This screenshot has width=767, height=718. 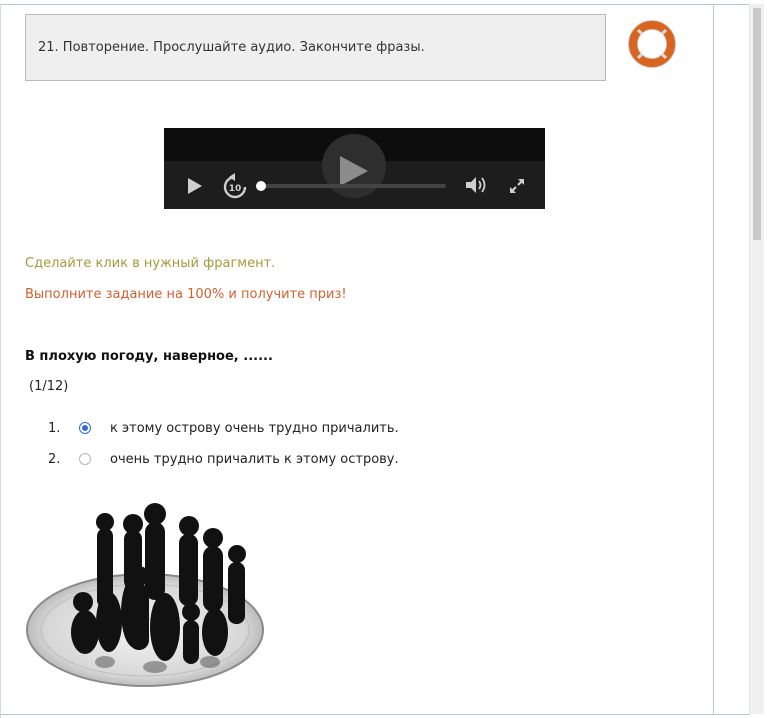 I want to click on progress-knob, so click(x=261, y=186).